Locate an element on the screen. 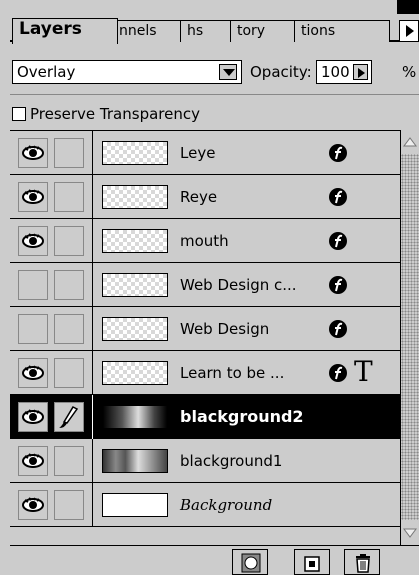 This screenshot has width=419, height=575. palette-menu-button is located at coordinates (409, 31).